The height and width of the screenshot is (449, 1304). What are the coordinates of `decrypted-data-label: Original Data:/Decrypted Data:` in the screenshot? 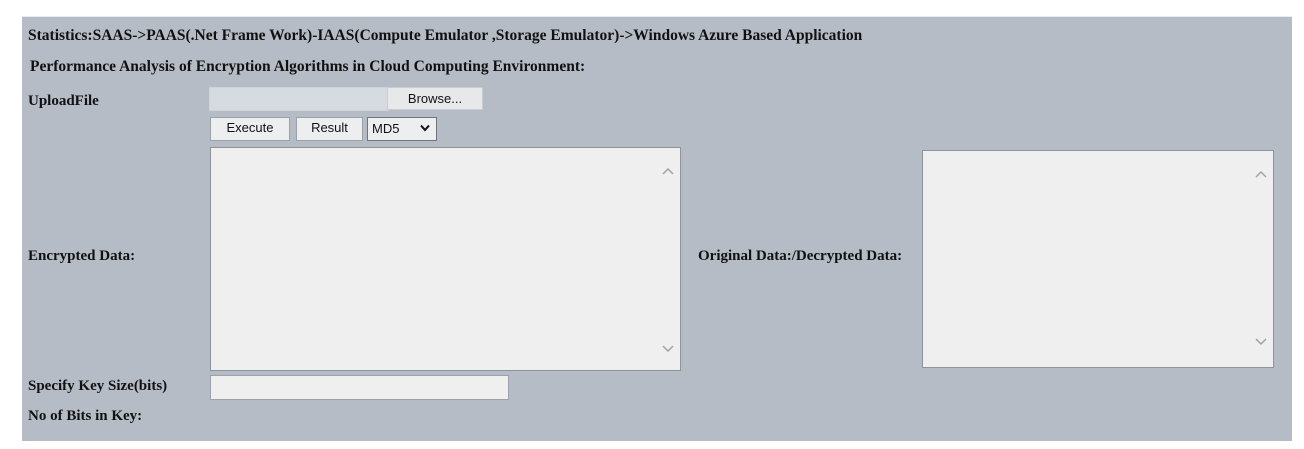 It's located at (800, 256).